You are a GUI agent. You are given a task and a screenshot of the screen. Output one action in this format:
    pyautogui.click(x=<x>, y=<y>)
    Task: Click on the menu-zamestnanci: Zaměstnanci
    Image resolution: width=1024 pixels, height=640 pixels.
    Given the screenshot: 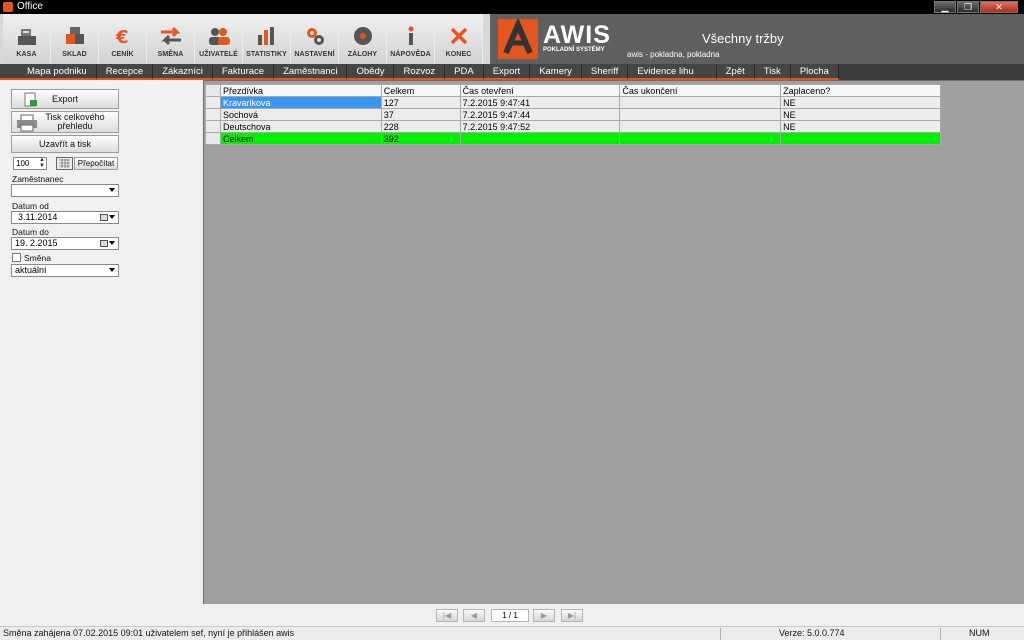 What is the action you would take?
    pyautogui.click(x=311, y=72)
    